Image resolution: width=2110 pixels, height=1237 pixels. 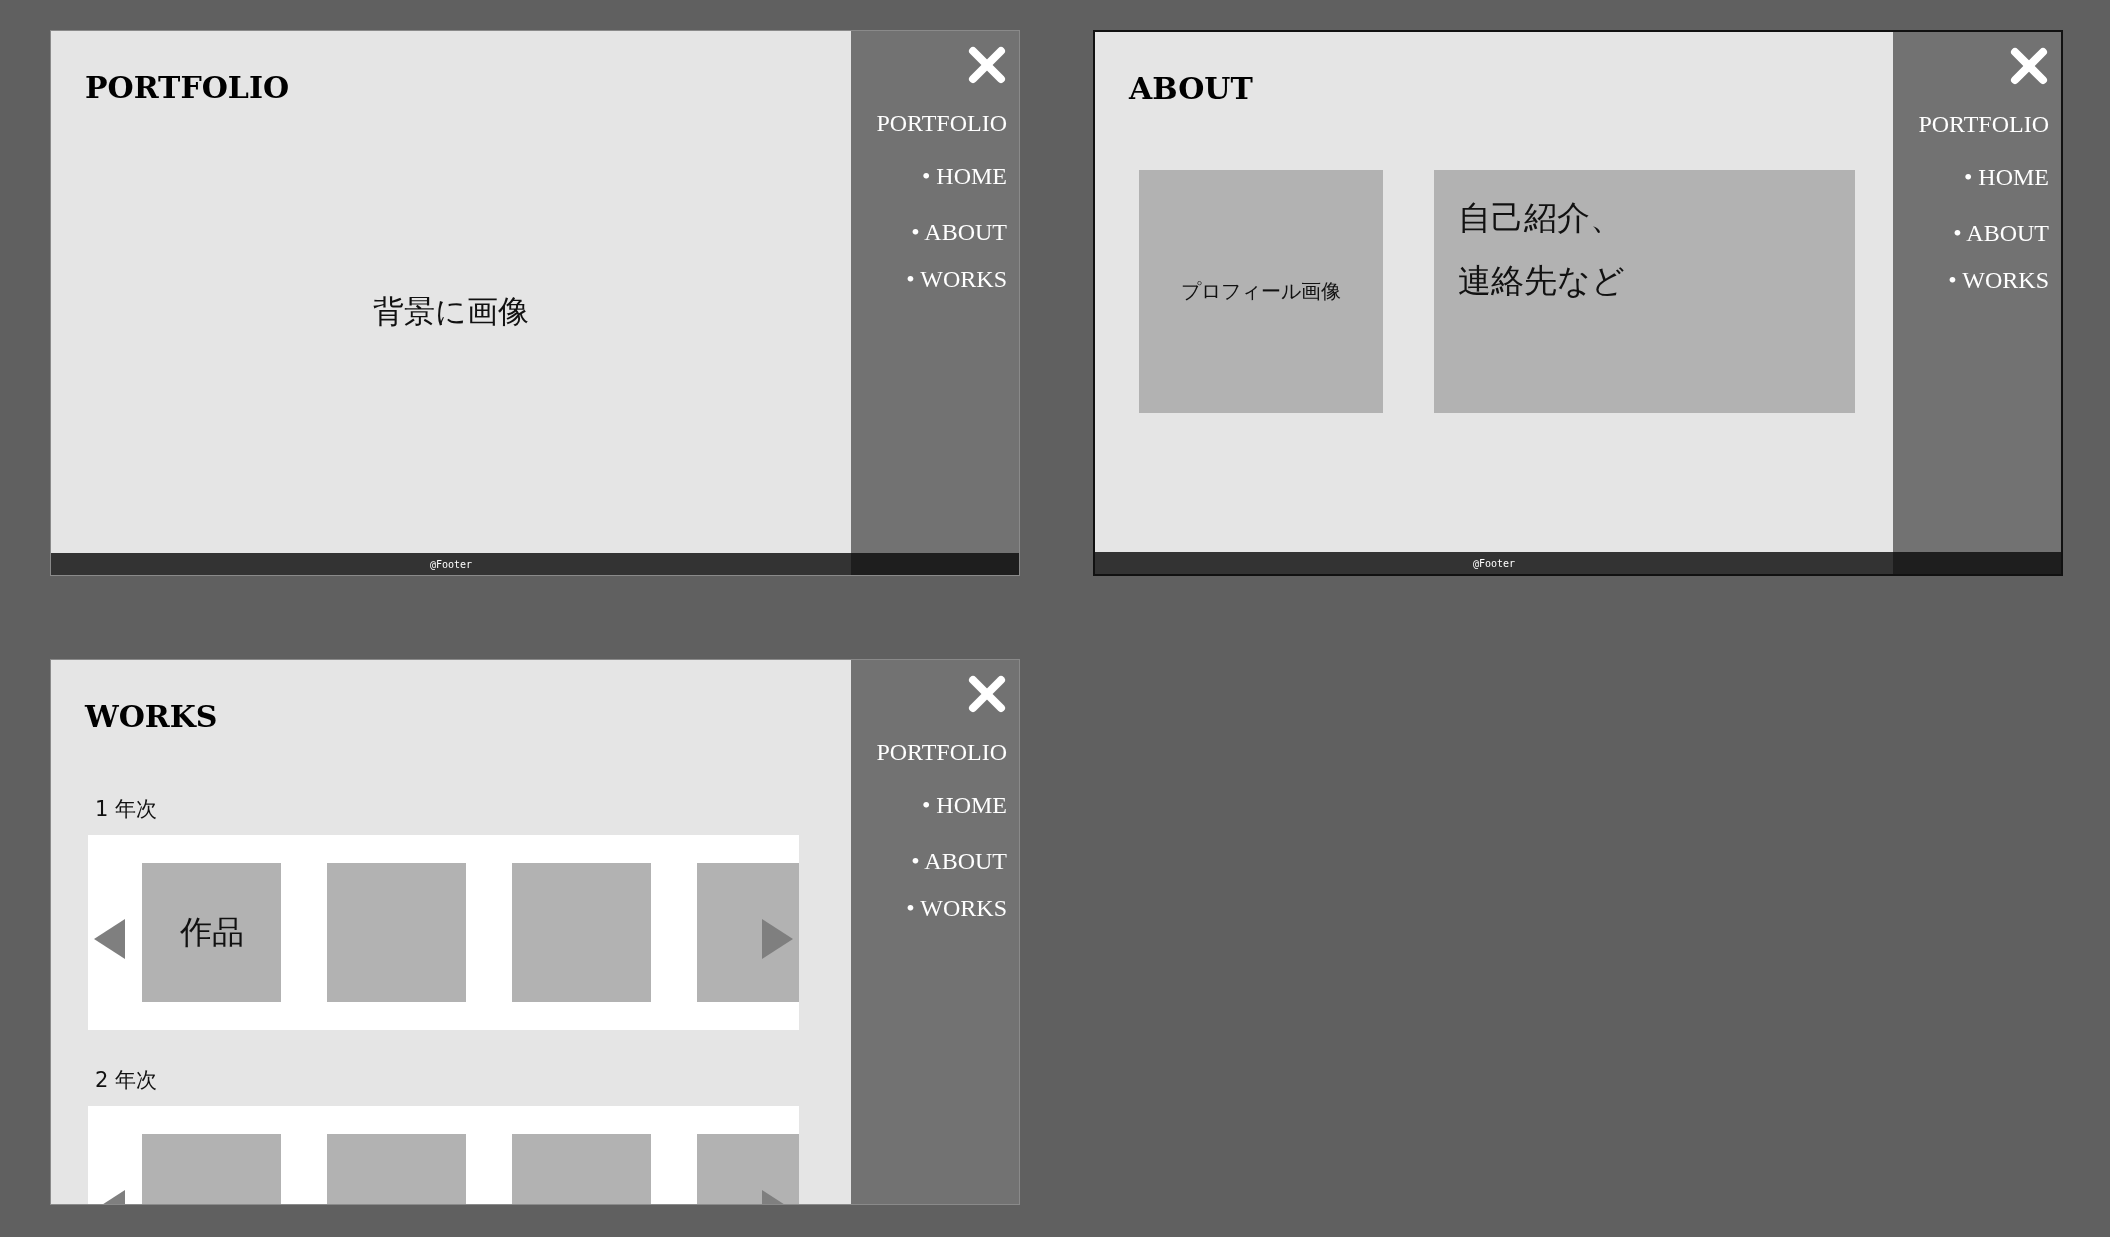 What do you see at coordinates (109, 939) in the screenshot?
I see `previous-arrow-icon` at bounding box center [109, 939].